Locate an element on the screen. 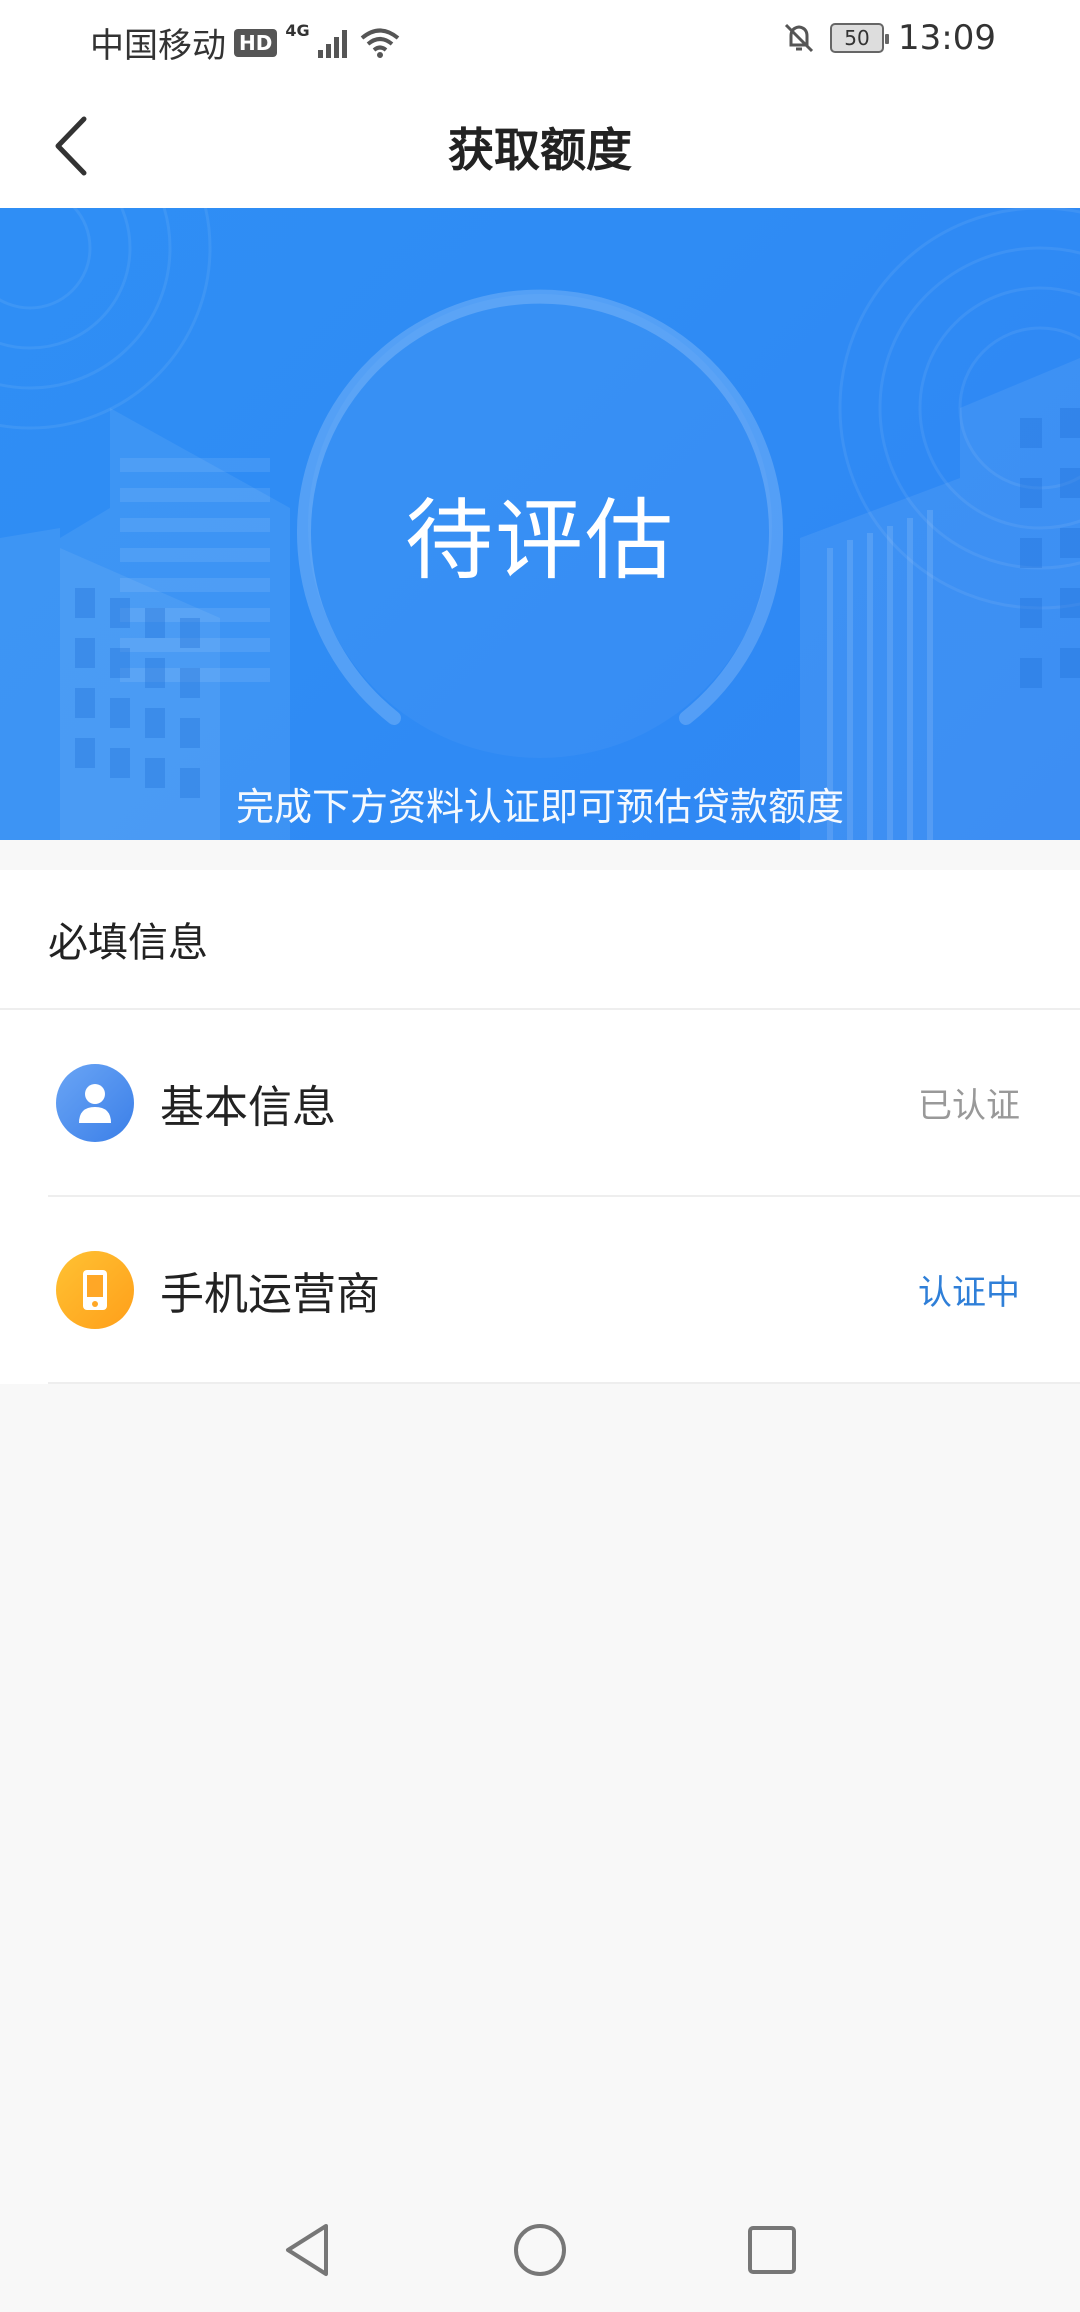 Image resolution: width=1080 pixels, height=2312 pixels. home-circle-icon is located at coordinates (540, 2250).